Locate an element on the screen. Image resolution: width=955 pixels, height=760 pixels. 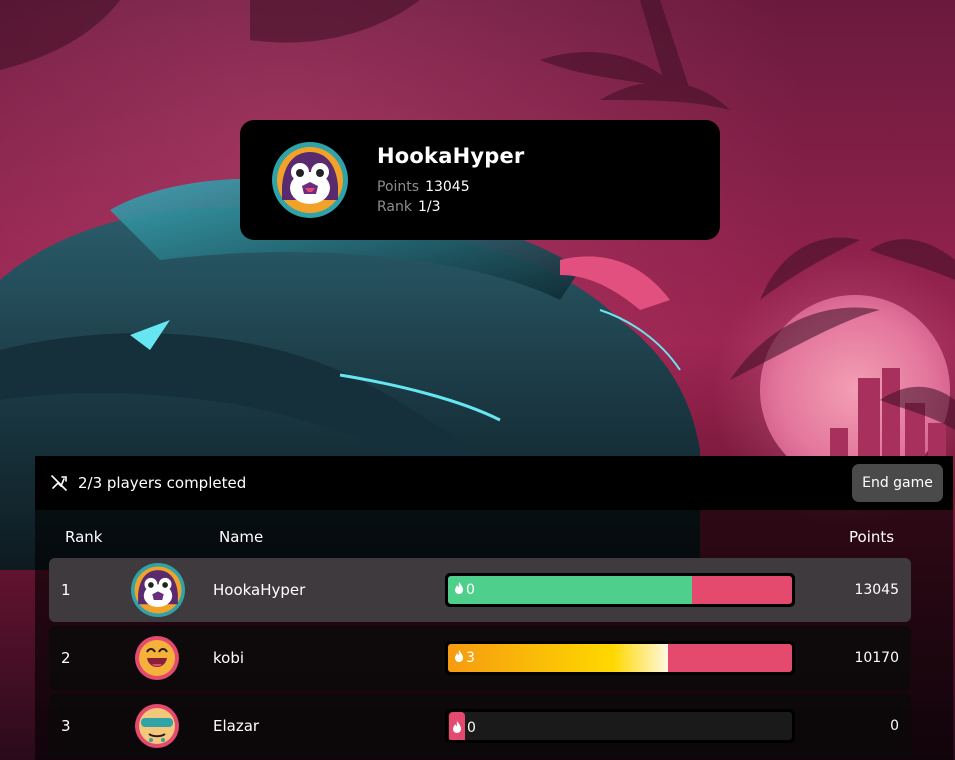
row-name: Elazar is located at coordinates (236, 726).